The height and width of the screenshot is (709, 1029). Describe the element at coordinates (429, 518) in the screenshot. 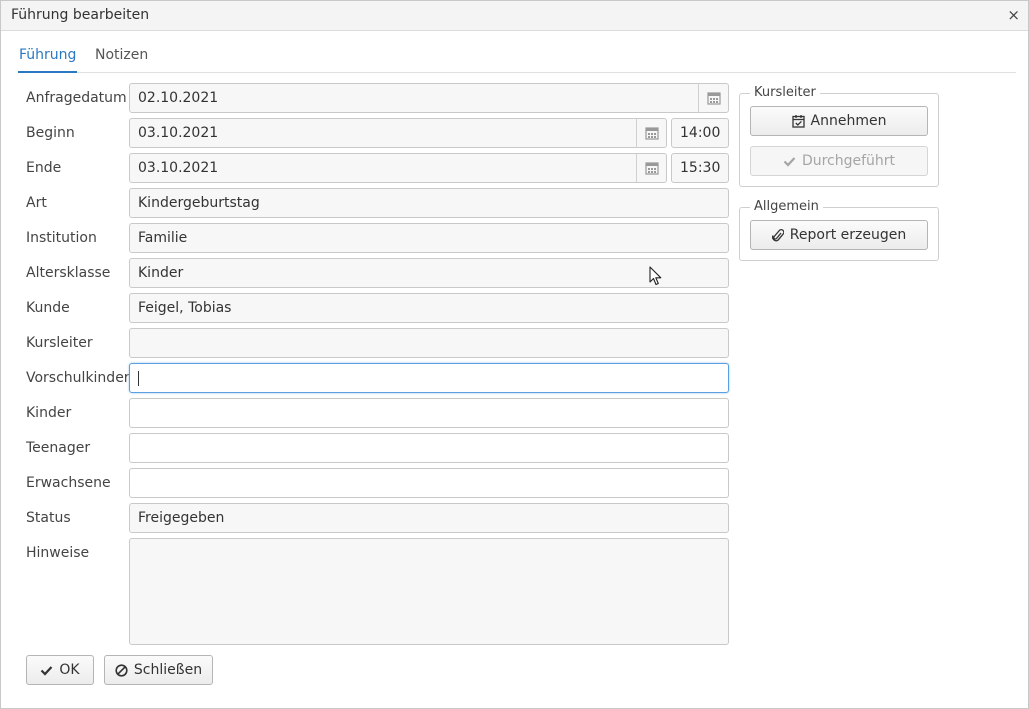

I see `status-field: Freigegeben` at that location.